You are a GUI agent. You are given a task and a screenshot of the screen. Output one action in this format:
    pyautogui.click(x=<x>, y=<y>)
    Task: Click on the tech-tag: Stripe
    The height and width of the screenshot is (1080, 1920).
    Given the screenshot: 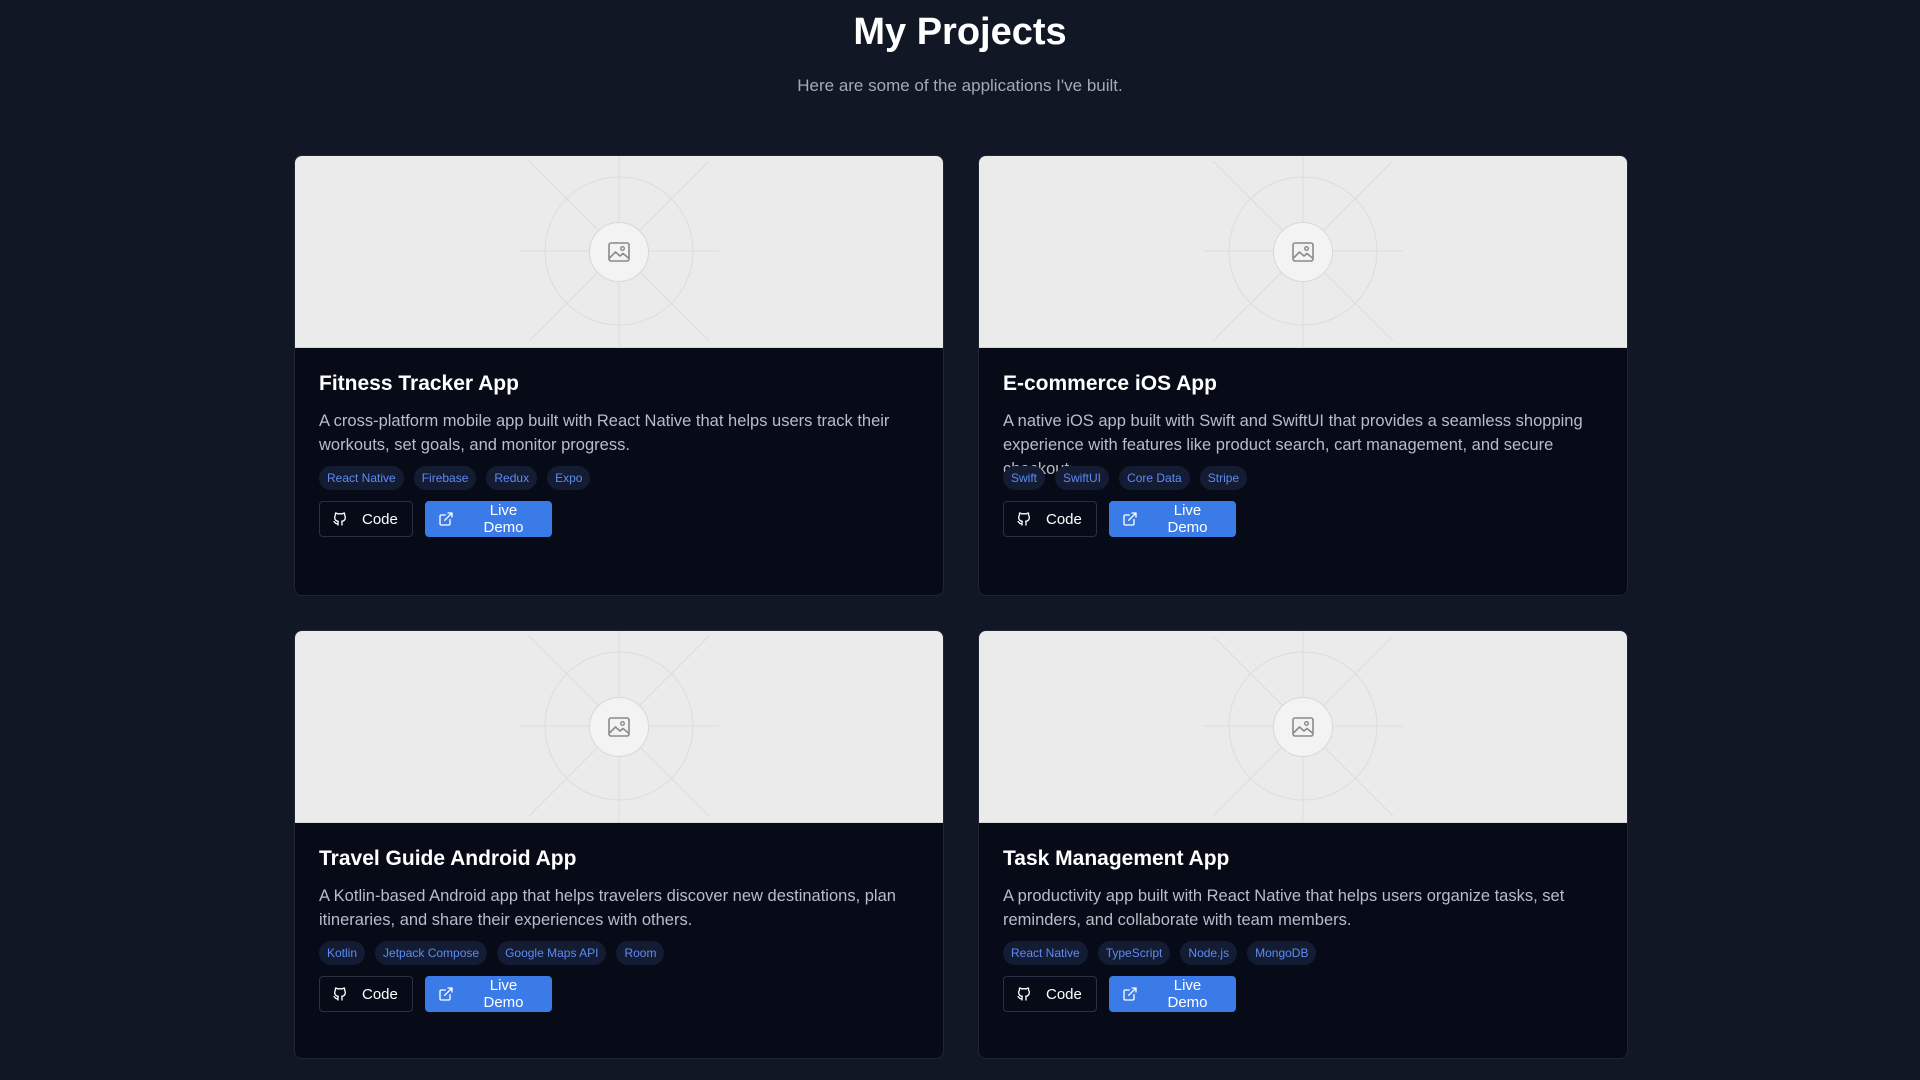 What is the action you would take?
    pyautogui.click(x=1223, y=478)
    